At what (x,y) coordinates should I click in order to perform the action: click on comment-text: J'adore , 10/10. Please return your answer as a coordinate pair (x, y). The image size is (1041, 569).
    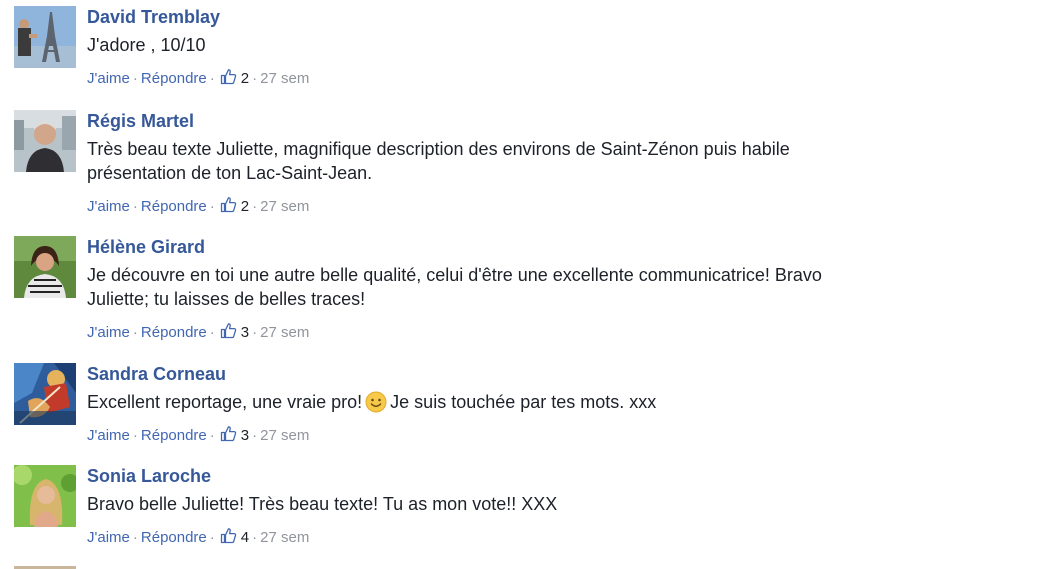
    Looking at the image, I should click on (146, 45).